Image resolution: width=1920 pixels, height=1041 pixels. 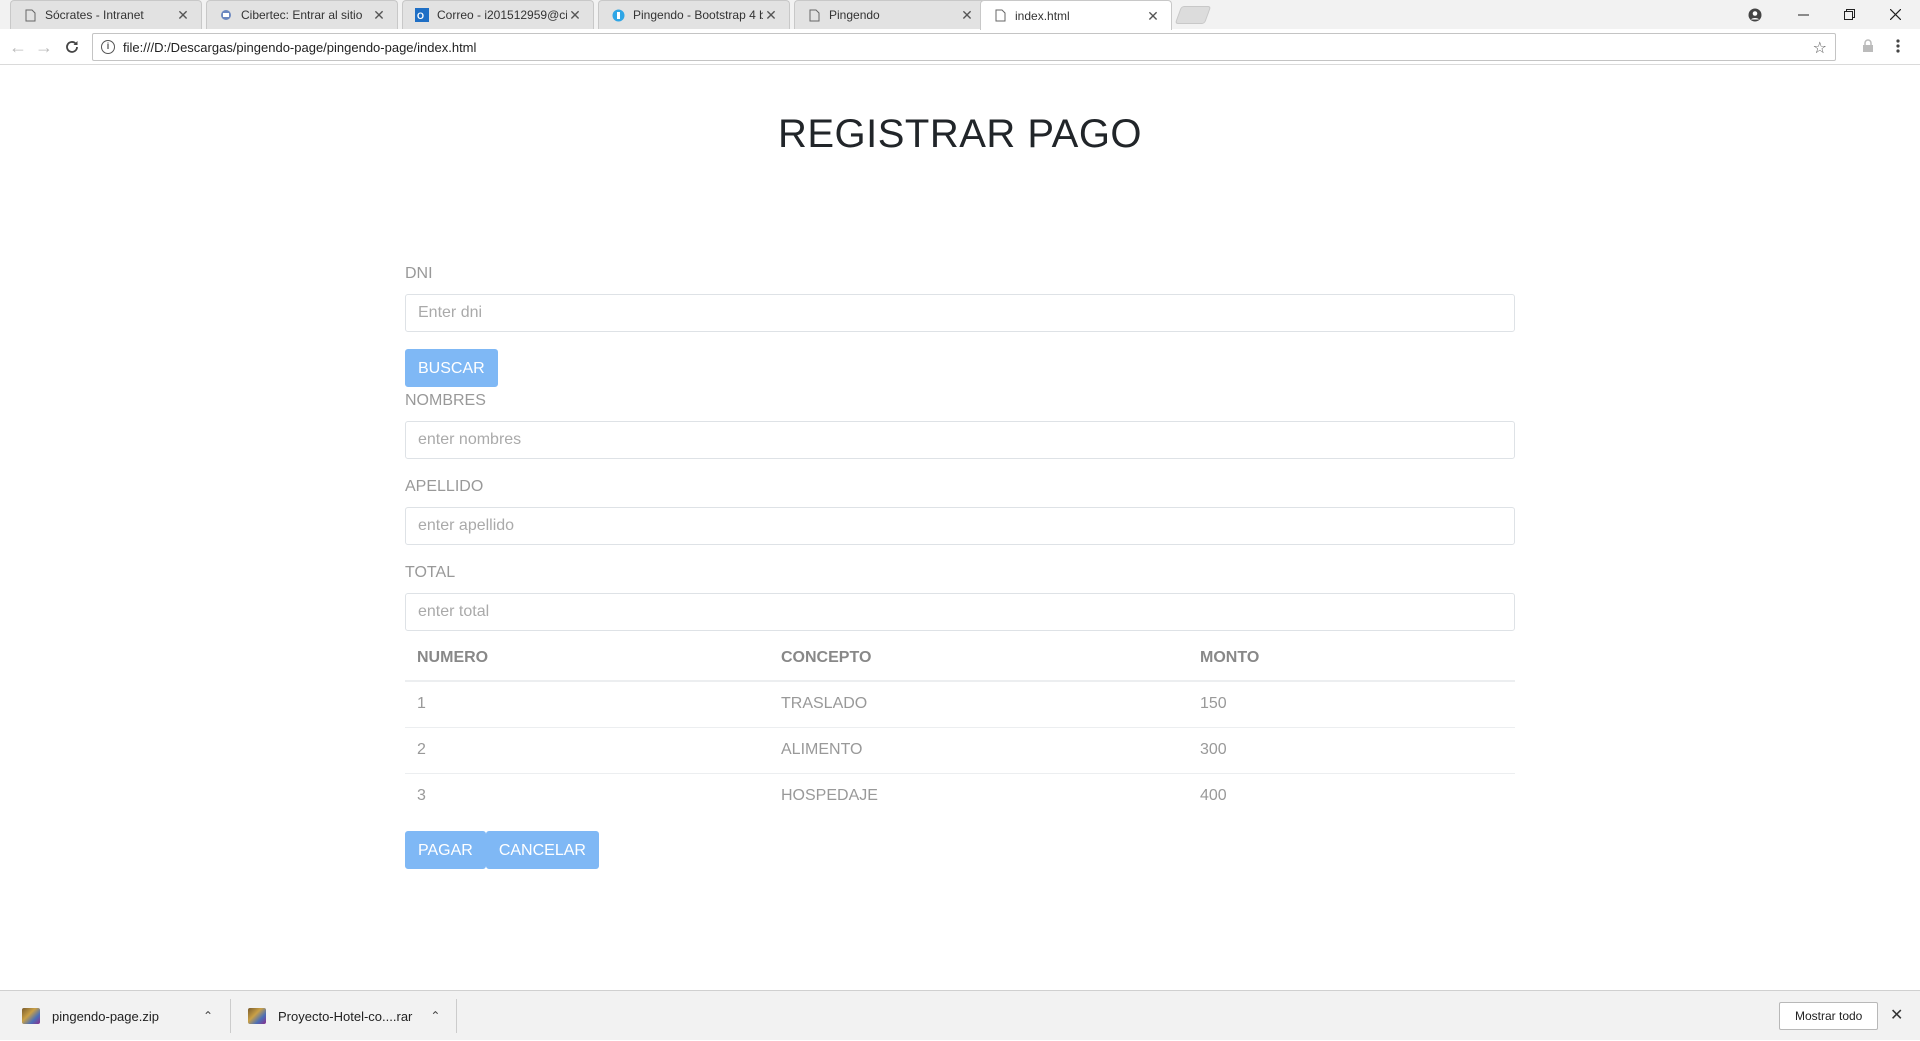 I want to click on menu-dots-icon, so click(x=1898, y=47).